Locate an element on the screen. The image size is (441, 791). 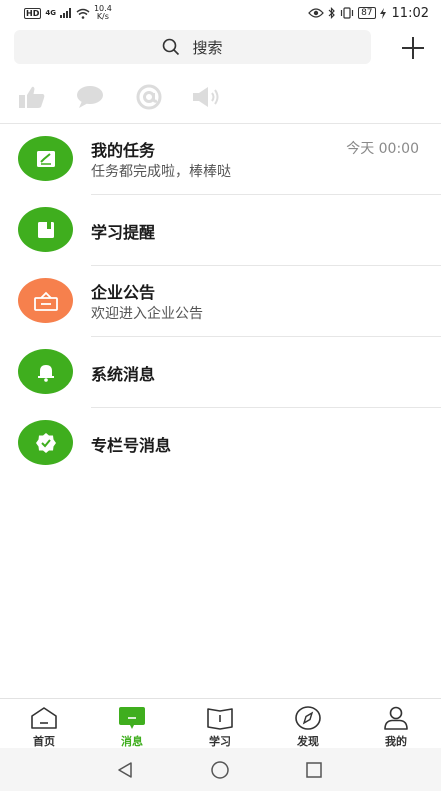
message-subtitle: 任务都完成啦，棒棒哒 is located at coordinates (161, 172).